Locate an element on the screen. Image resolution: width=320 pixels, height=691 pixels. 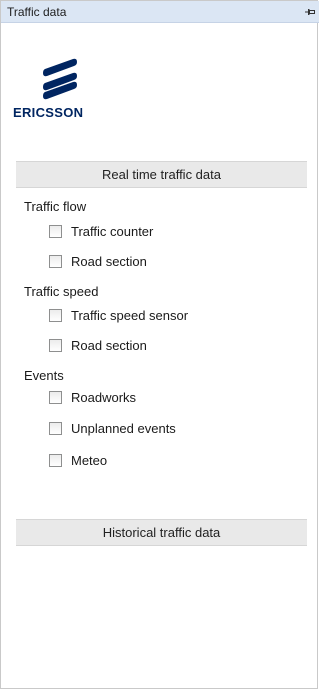
unplanned-events-label: Unplanned events is located at coordinates (123, 428).